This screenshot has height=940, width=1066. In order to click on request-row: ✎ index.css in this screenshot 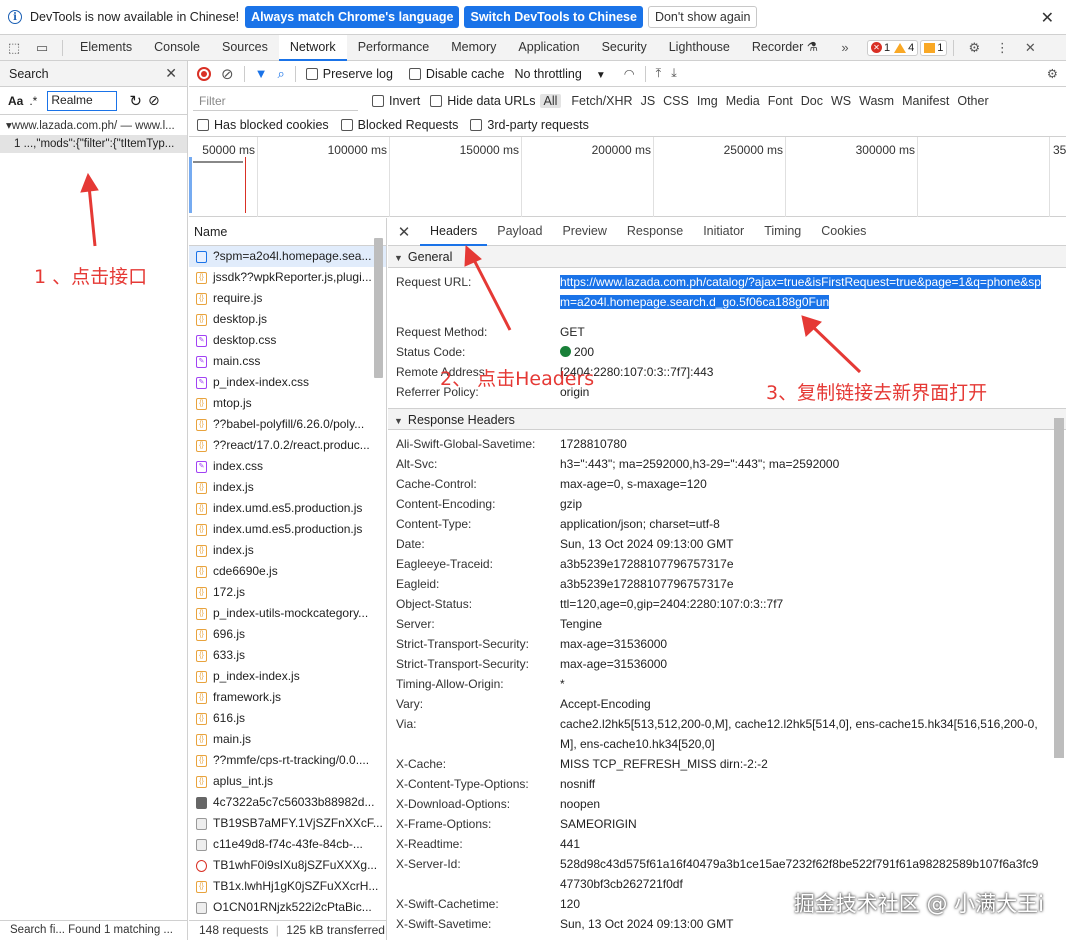, I will do `click(287, 466)`.